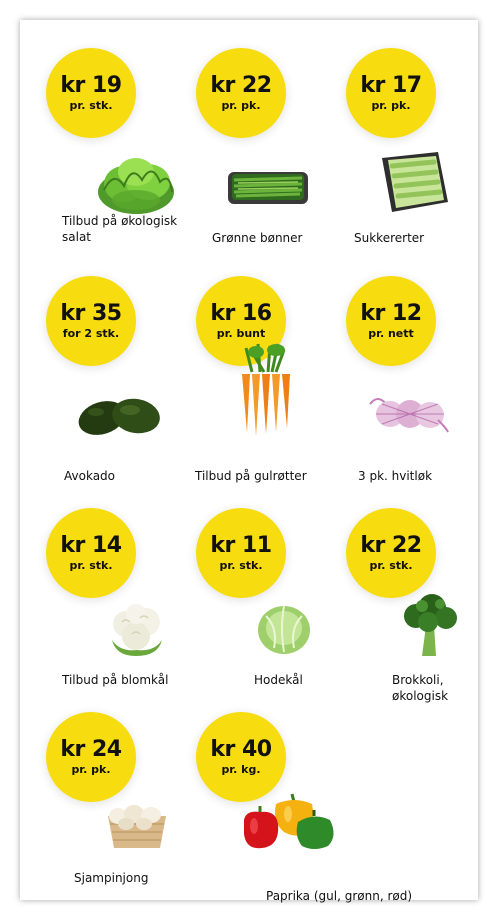 Image resolution: width=500 pixels, height=921 pixels. I want to click on green-beans-icon, so click(268, 188).